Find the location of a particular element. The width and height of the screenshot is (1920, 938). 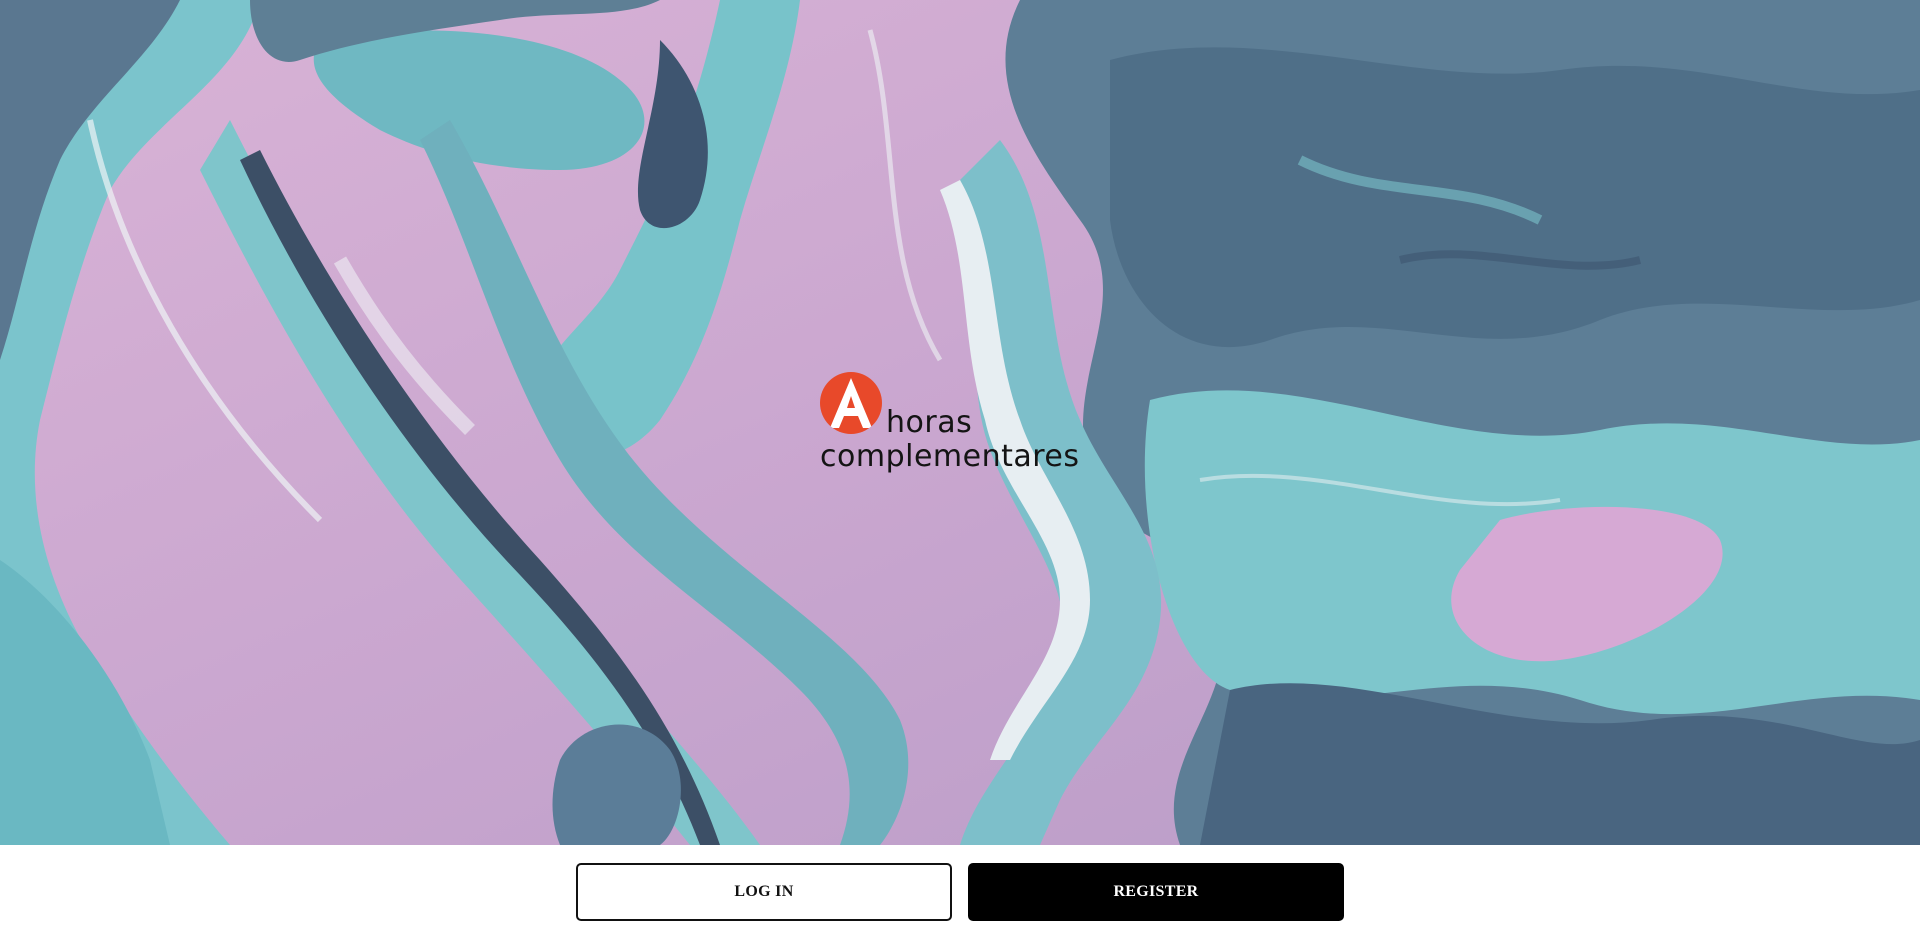

logo-a-mark-icon is located at coordinates (851, 403).